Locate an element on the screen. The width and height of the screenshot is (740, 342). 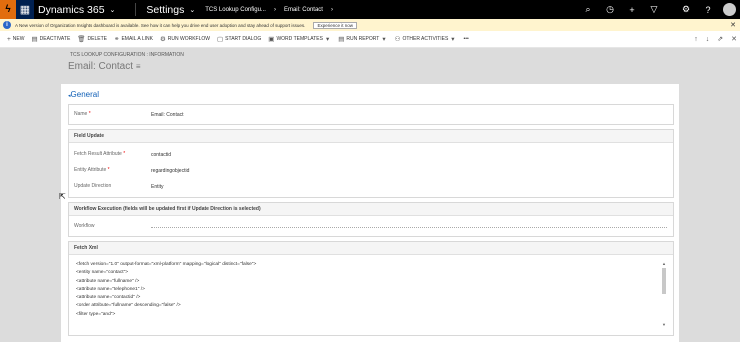
field-update-header: Field Update is located at coordinates (371, 136).